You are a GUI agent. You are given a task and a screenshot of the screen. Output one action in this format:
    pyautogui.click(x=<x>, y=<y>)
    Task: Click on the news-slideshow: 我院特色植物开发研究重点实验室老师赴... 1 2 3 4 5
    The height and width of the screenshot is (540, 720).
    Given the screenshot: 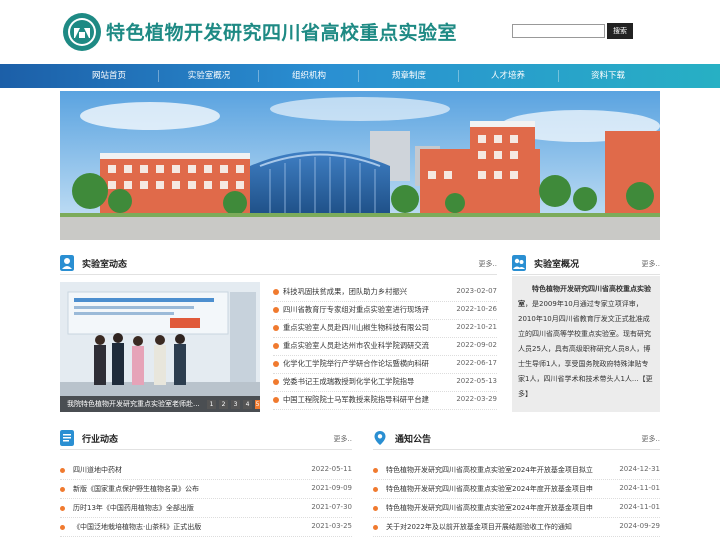 What is the action you would take?
    pyautogui.click(x=160, y=347)
    